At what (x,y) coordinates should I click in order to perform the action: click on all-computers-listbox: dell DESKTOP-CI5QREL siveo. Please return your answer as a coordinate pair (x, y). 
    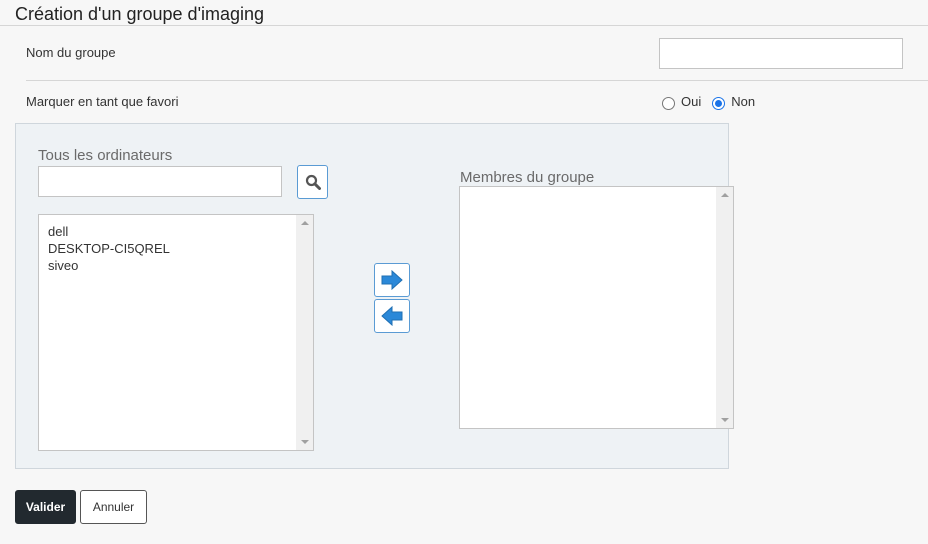
    Looking at the image, I should click on (176, 332).